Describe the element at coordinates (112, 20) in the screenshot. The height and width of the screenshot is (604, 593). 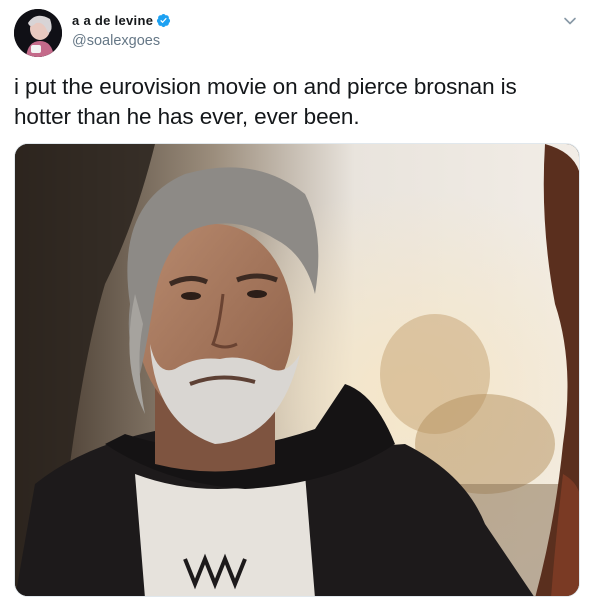
I see `display-name: a a de levine` at that location.